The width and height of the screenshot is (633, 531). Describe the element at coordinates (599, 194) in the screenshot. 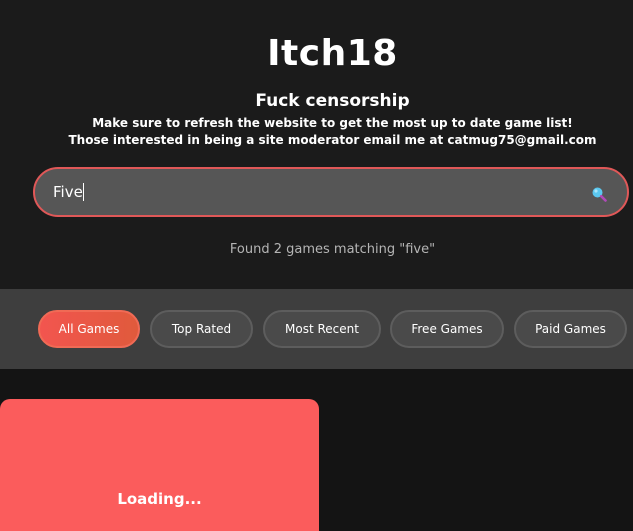

I see `magnifier-icon` at that location.